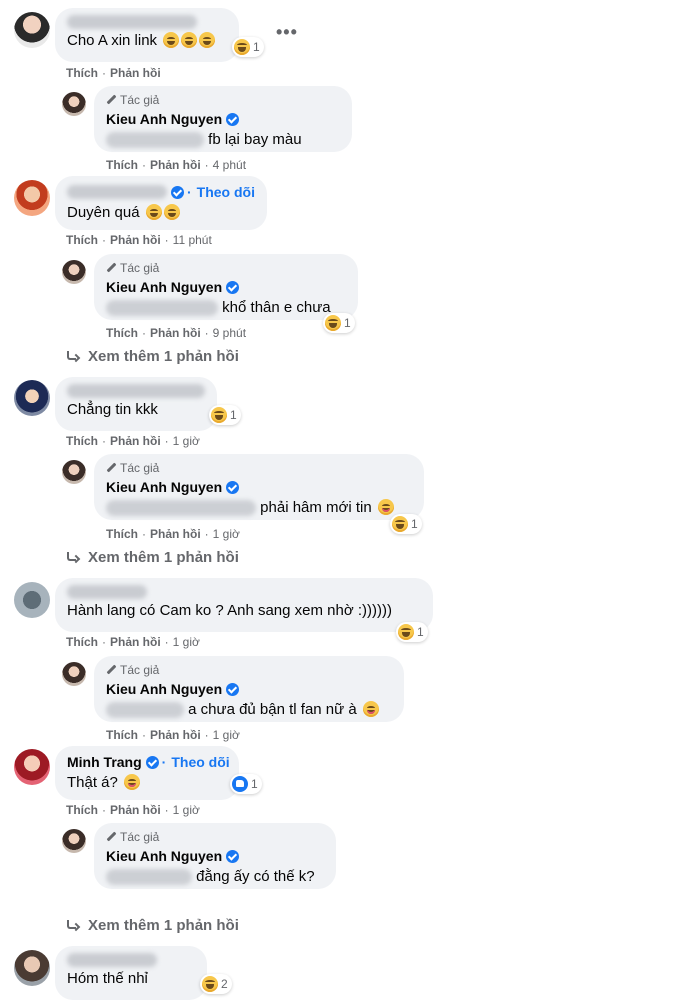  I want to click on timestamp: 9 phút, so click(229, 333).